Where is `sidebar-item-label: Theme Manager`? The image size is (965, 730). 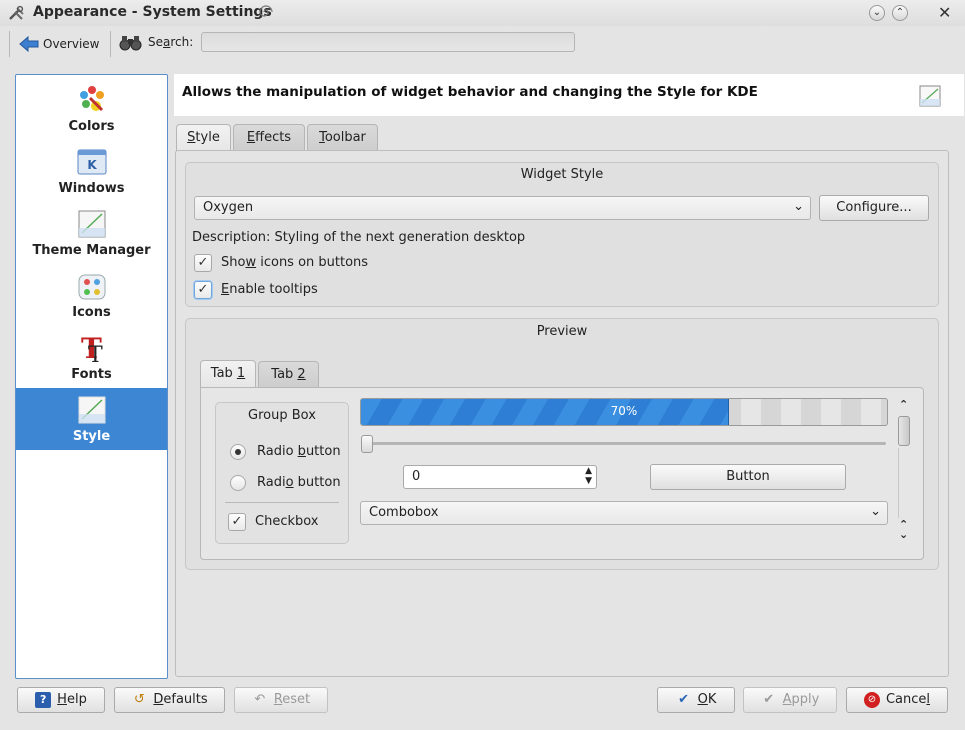 sidebar-item-label: Theme Manager is located at coordinates (91, 250).